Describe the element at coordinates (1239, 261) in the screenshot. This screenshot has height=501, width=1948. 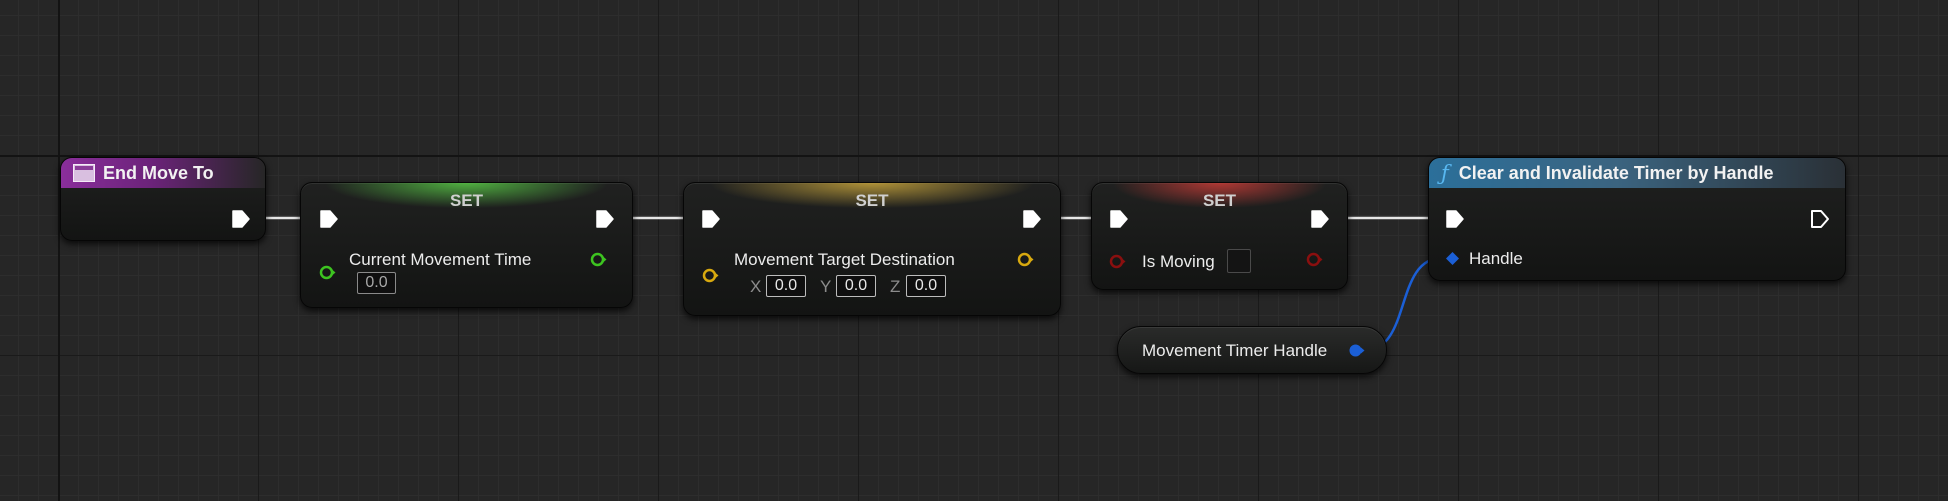
I see `is-moving-checkbox` at that location.